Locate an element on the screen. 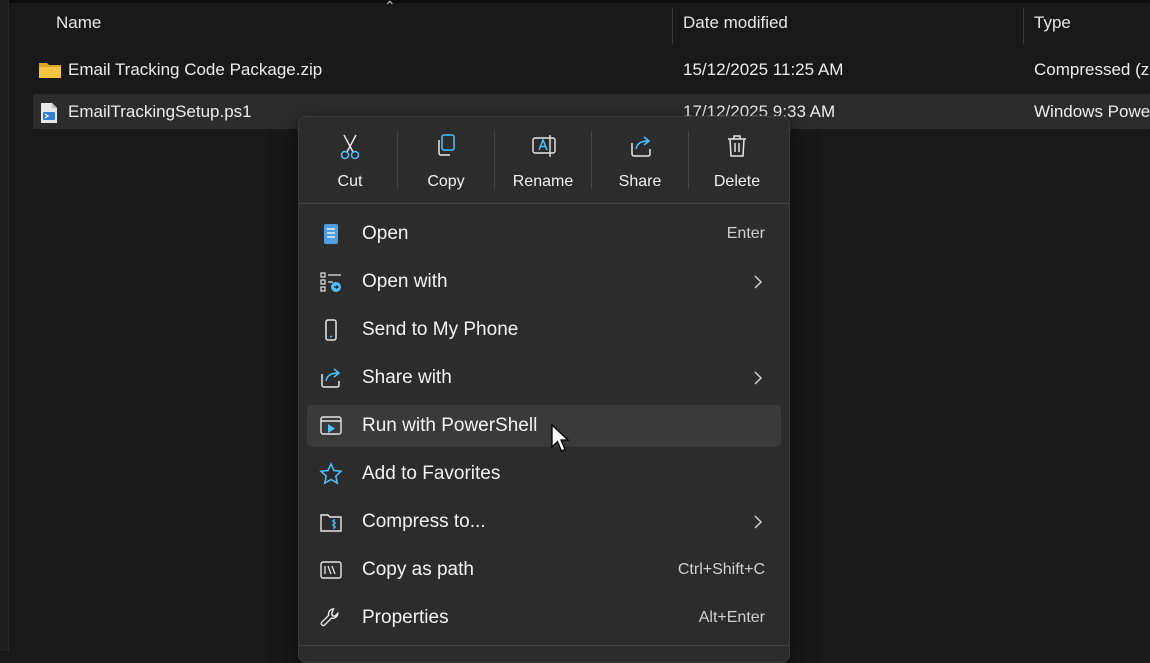 This screenshot has width=1150, height=663. menu-item-shortcut: Alt+Enter is located at coordinates (731, 617).